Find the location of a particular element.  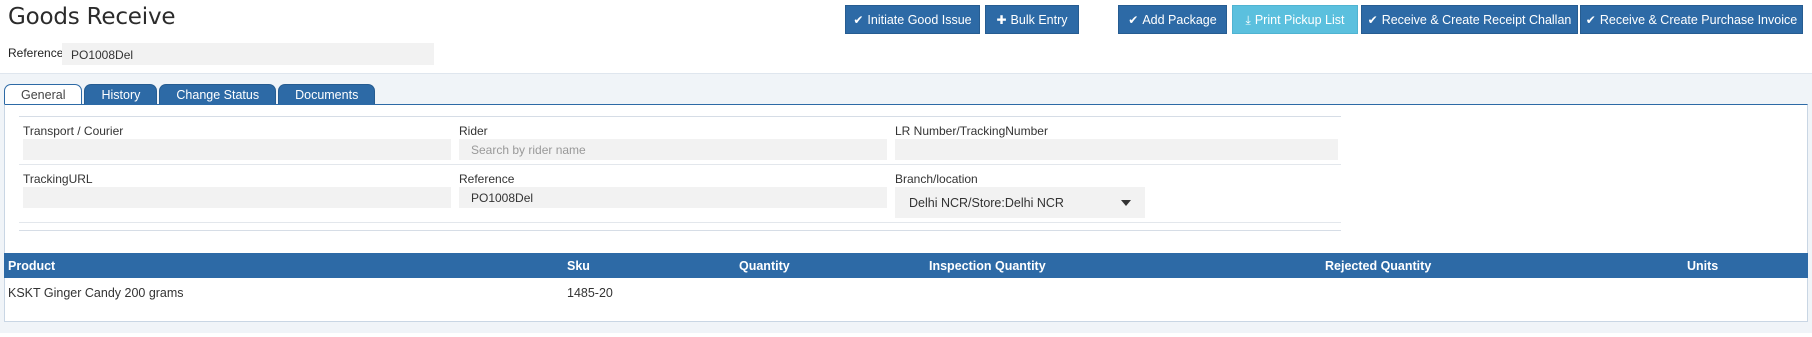

column-sku: Sku is located at coordinates (578, 266).